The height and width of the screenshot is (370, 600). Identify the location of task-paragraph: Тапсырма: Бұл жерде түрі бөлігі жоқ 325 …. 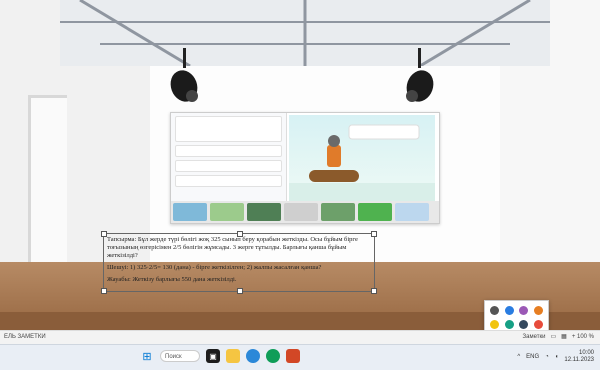
(232, 247).